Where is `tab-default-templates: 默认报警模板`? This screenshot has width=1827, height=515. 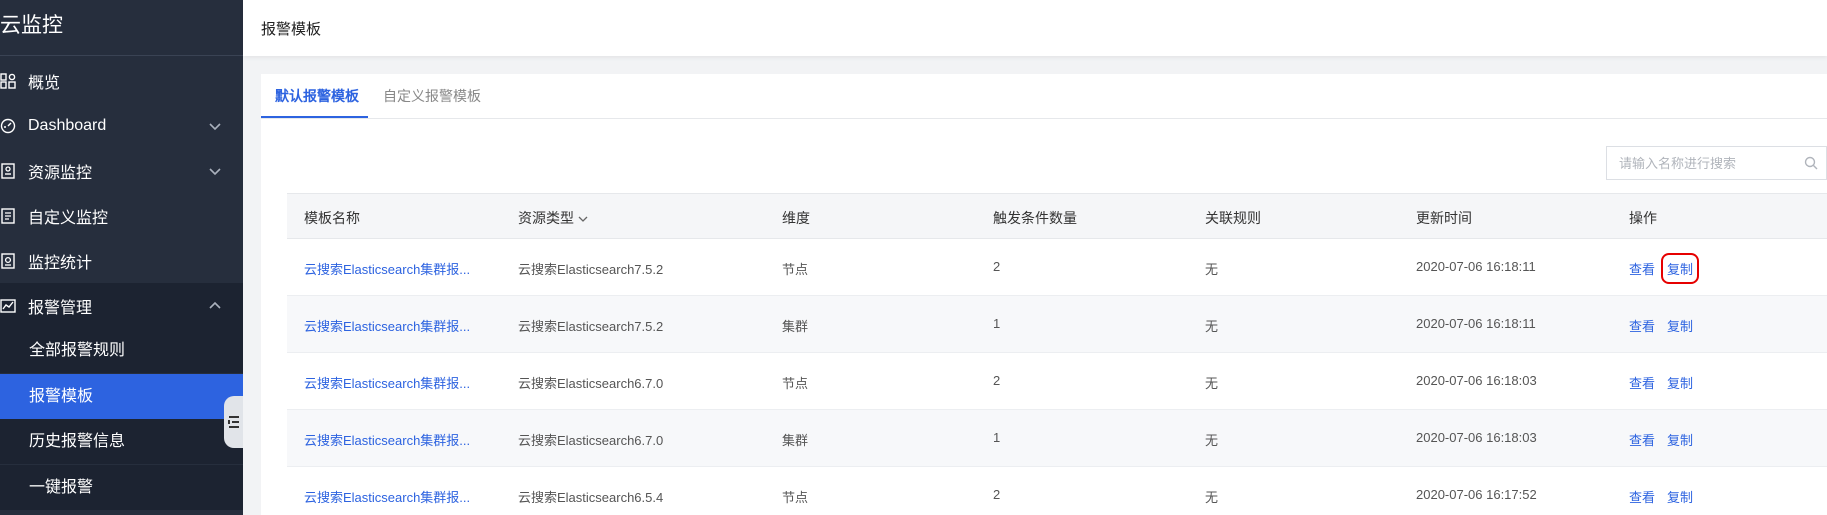
tab-default-templates: 默认报警模板 is located at coordinates (317, 96).